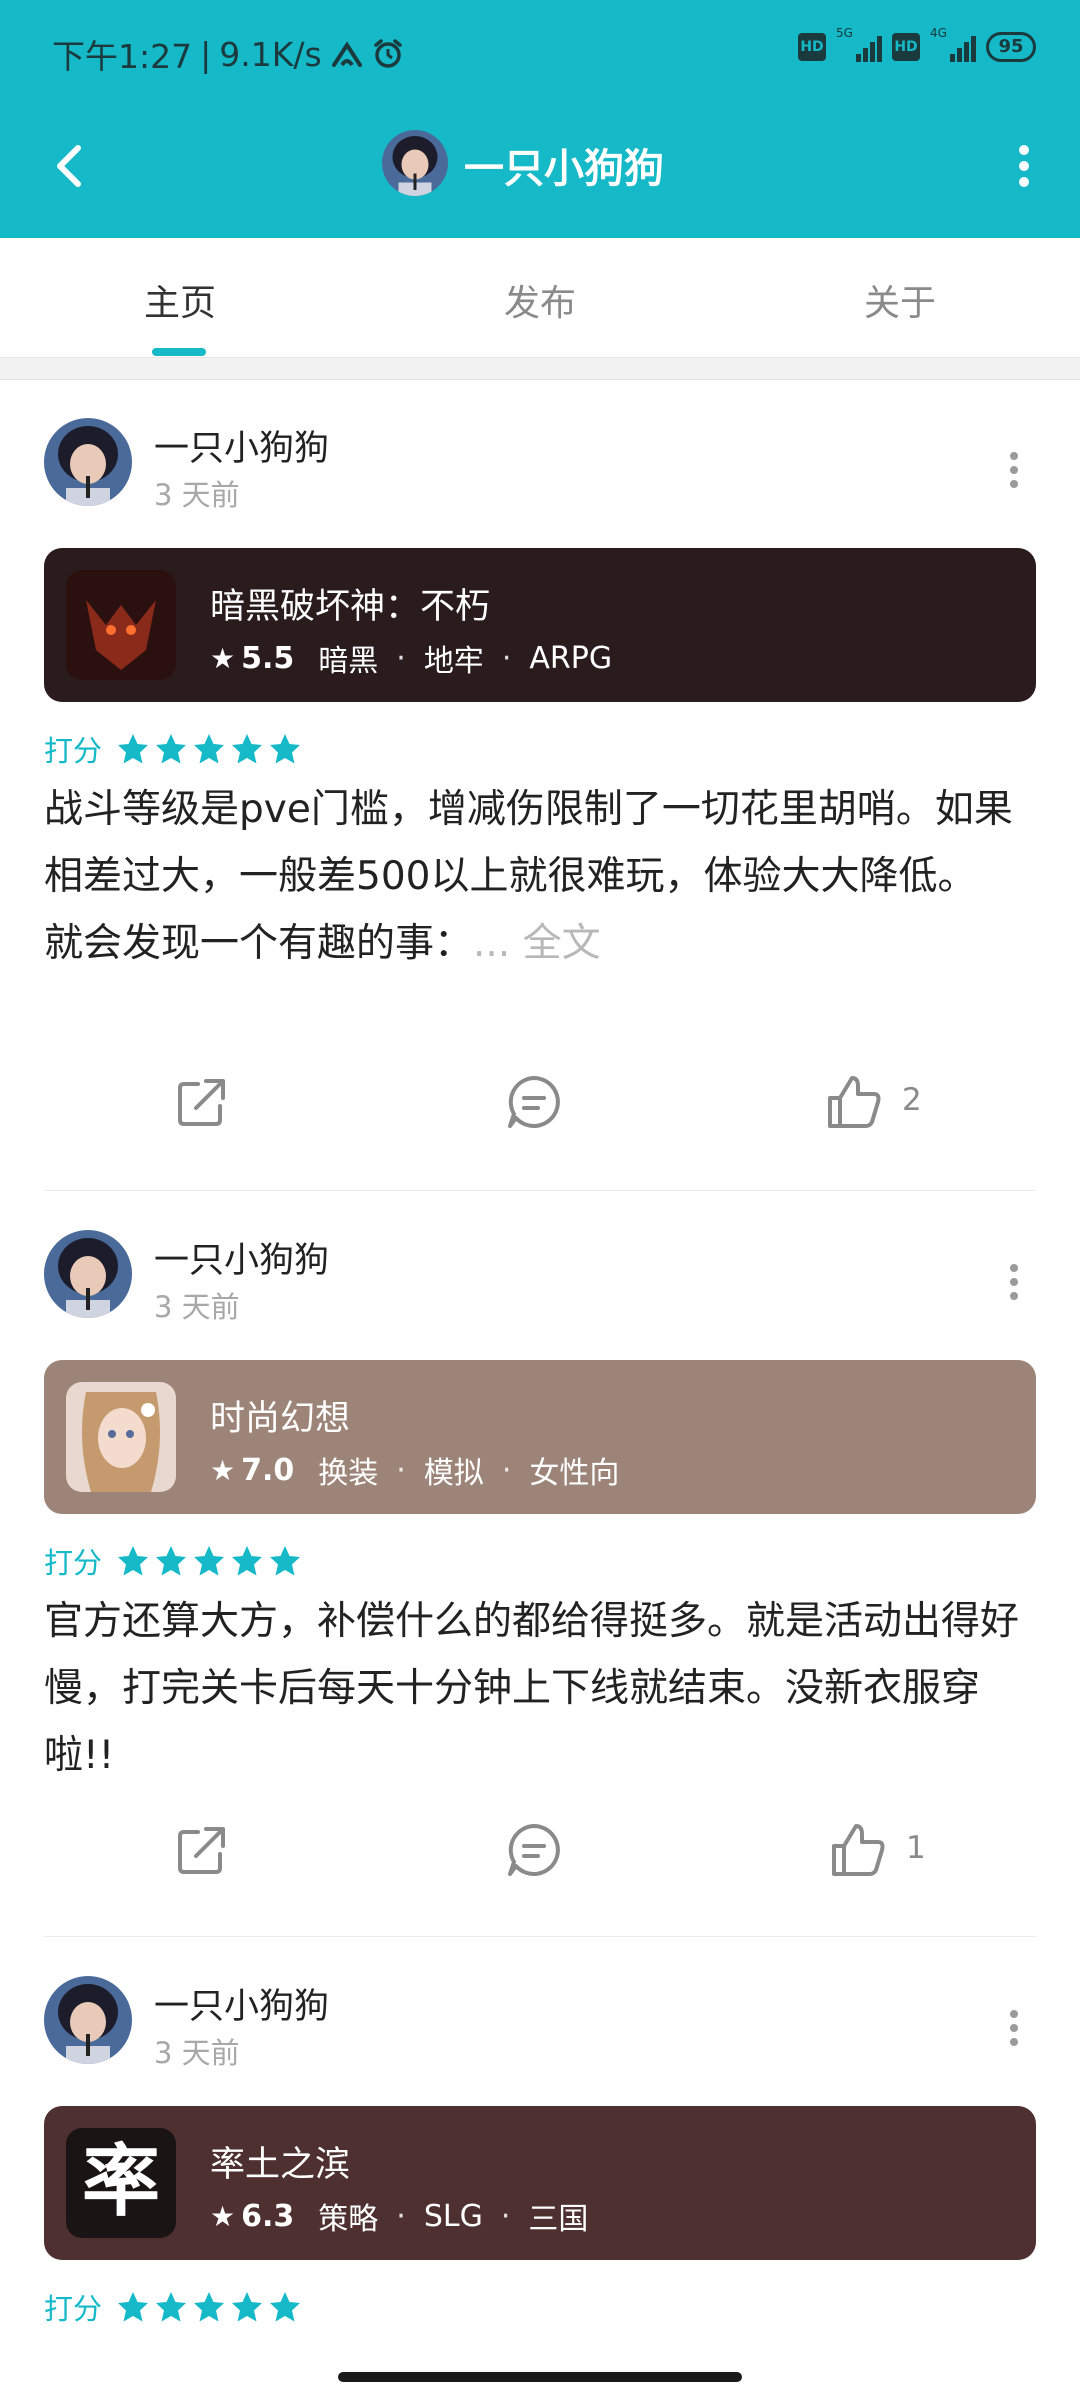 The height and width of the screenshot is (2400, 1080). I want to click on game-meta: ★ 6.3 策略 · SLG · 三国, so click(399, 2216).